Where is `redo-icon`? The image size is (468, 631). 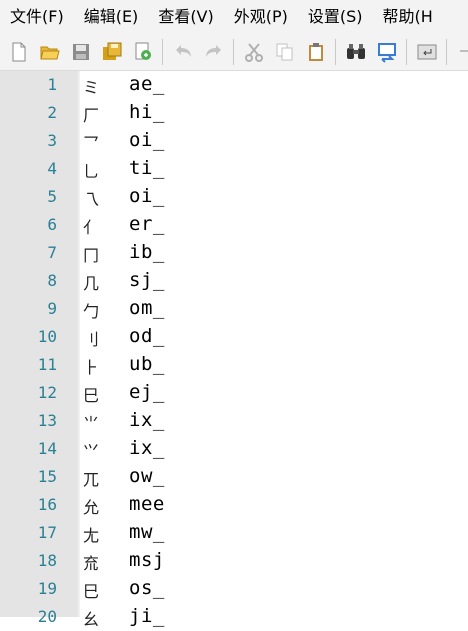
redo-icon is located at coordinates (213, 52).